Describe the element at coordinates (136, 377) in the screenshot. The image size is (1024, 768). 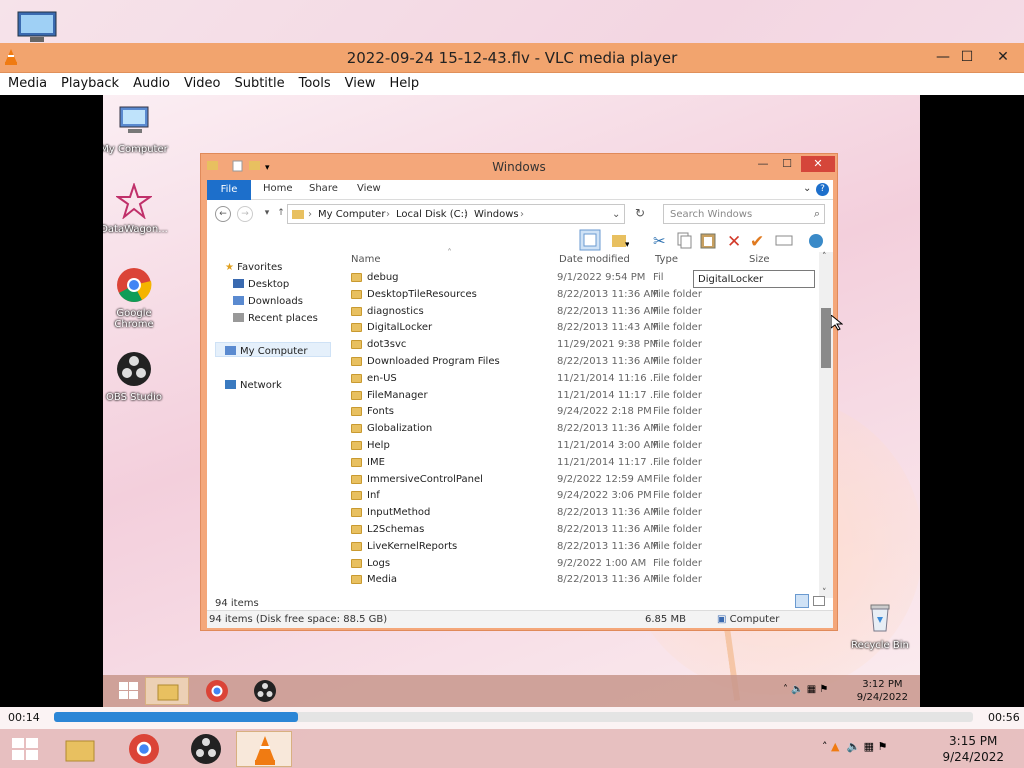
I see `desktop-icon-obs: OBS Studio` at that location.